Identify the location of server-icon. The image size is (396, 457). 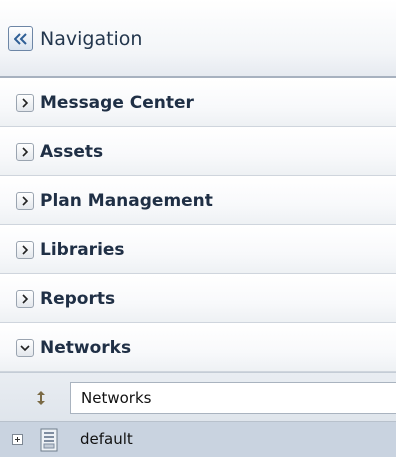
(49, 440).